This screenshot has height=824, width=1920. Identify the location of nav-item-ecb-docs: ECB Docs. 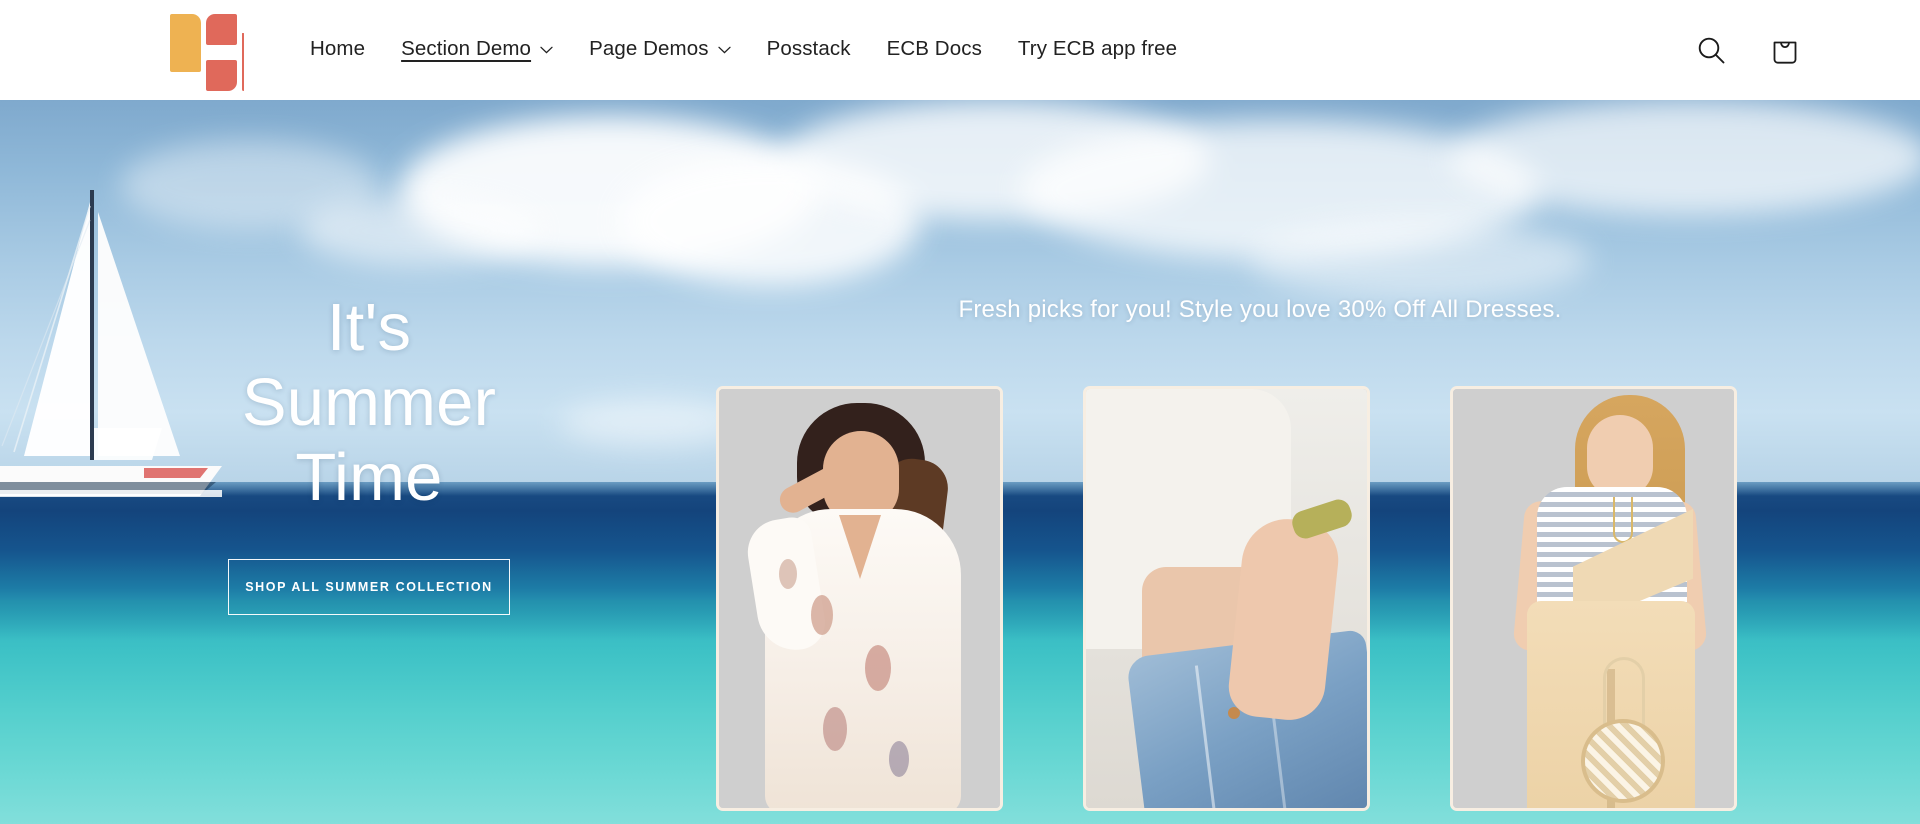
(934, 50).